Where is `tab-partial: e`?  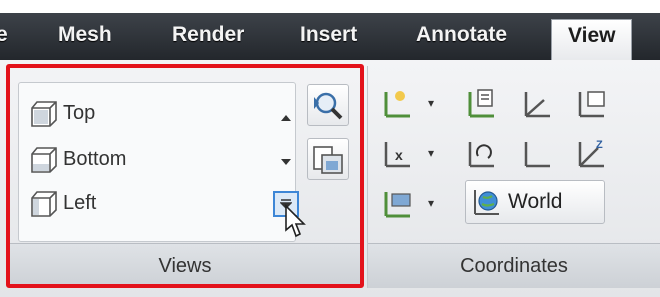 tab-partial: e is located at coordinates (4, 35).